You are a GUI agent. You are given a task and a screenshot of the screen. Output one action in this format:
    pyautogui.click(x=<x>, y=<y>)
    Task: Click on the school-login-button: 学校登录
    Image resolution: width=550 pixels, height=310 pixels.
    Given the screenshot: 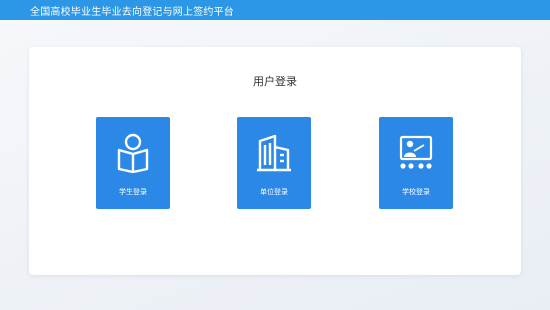 What is the action you would take?
    pyautogui.click(x=416, y=163)
    